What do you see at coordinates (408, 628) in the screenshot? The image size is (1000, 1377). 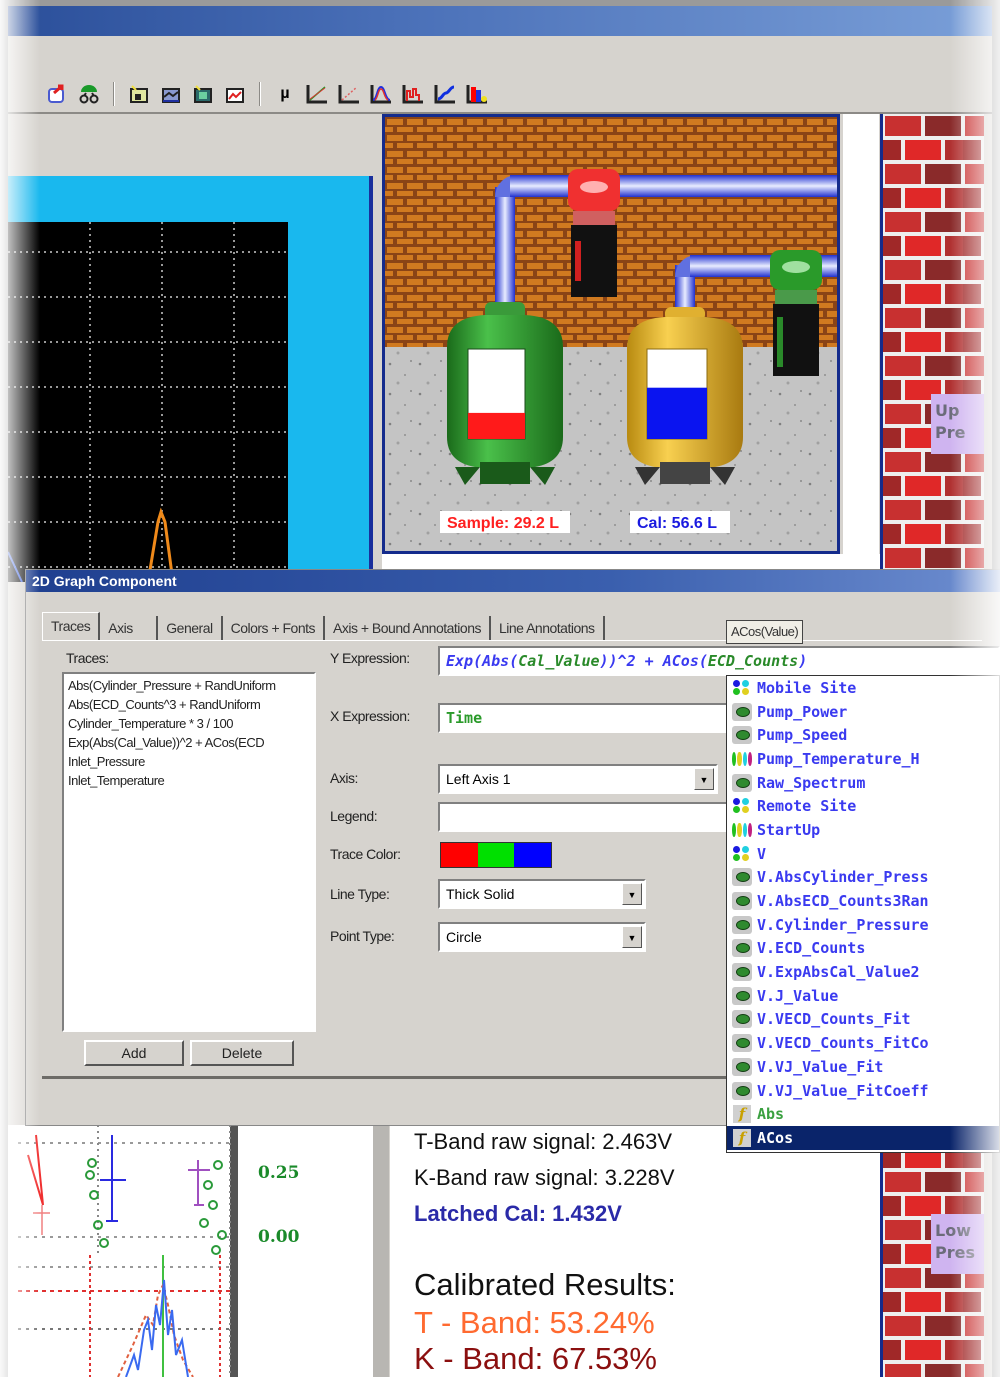 I see `tab-axis-bound-annotations: Axis + Bound Annotations` at bounding box center [408, 628].